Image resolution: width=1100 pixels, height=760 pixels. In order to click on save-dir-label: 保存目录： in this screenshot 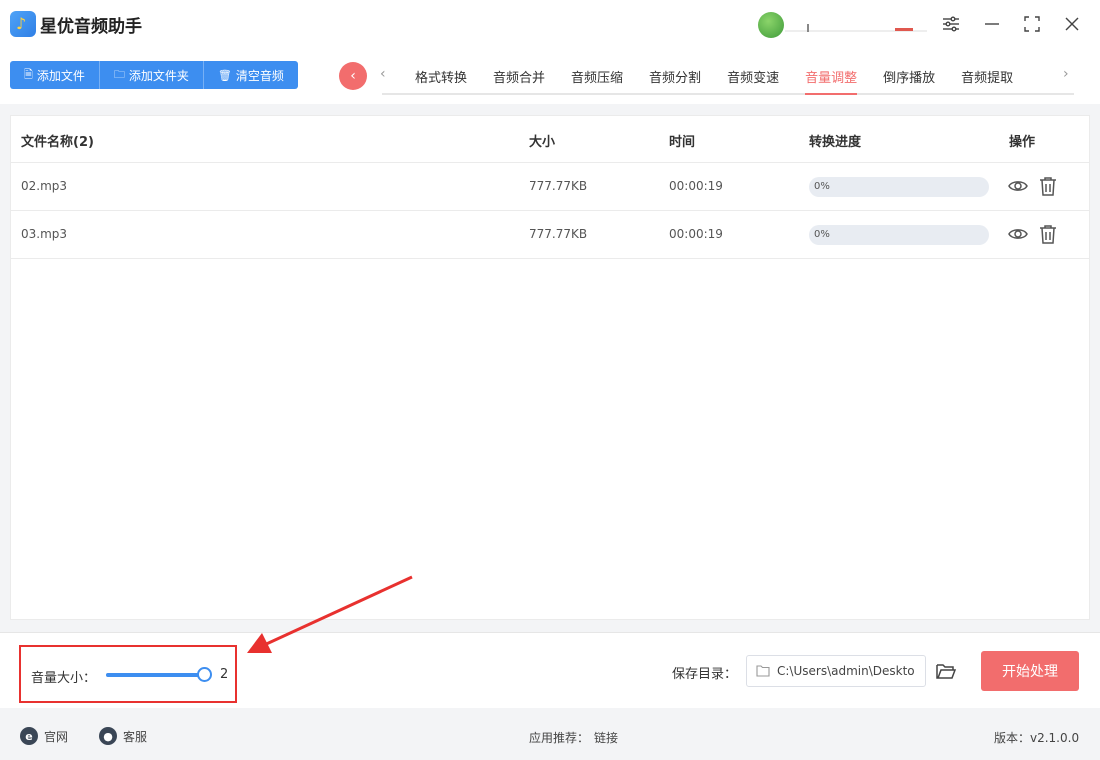, I will do `click(705, 674)`.